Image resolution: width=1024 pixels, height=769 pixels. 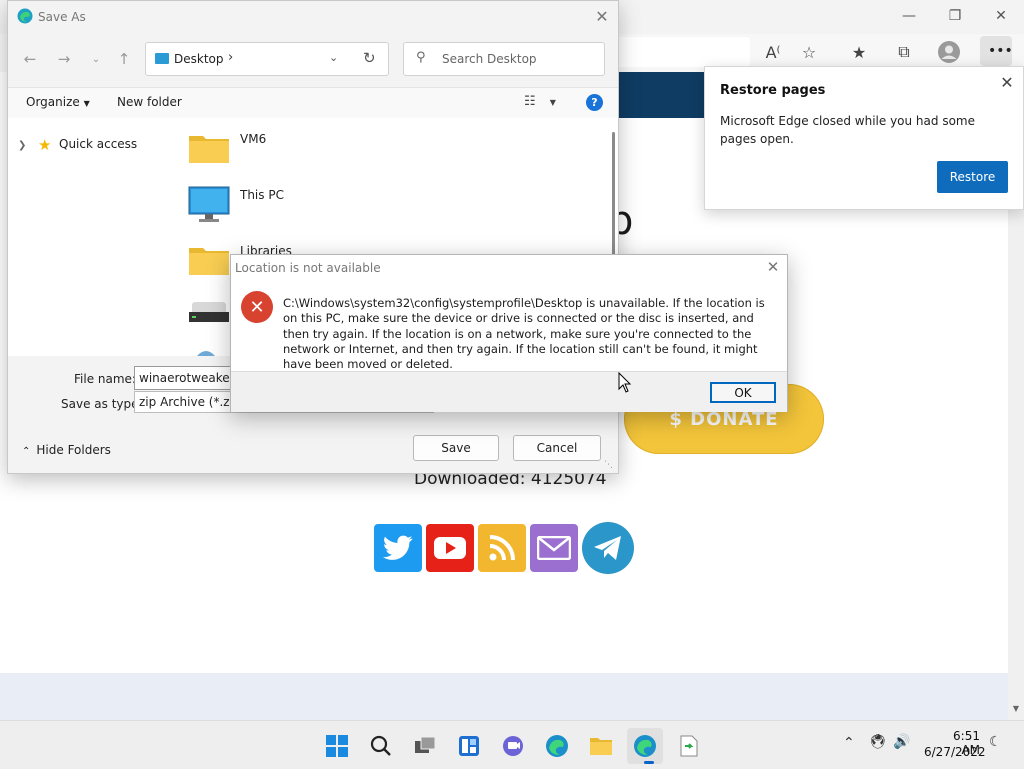 I want to click on breadcrumb-chevron-icon: ›, so click(x=230, y=57).